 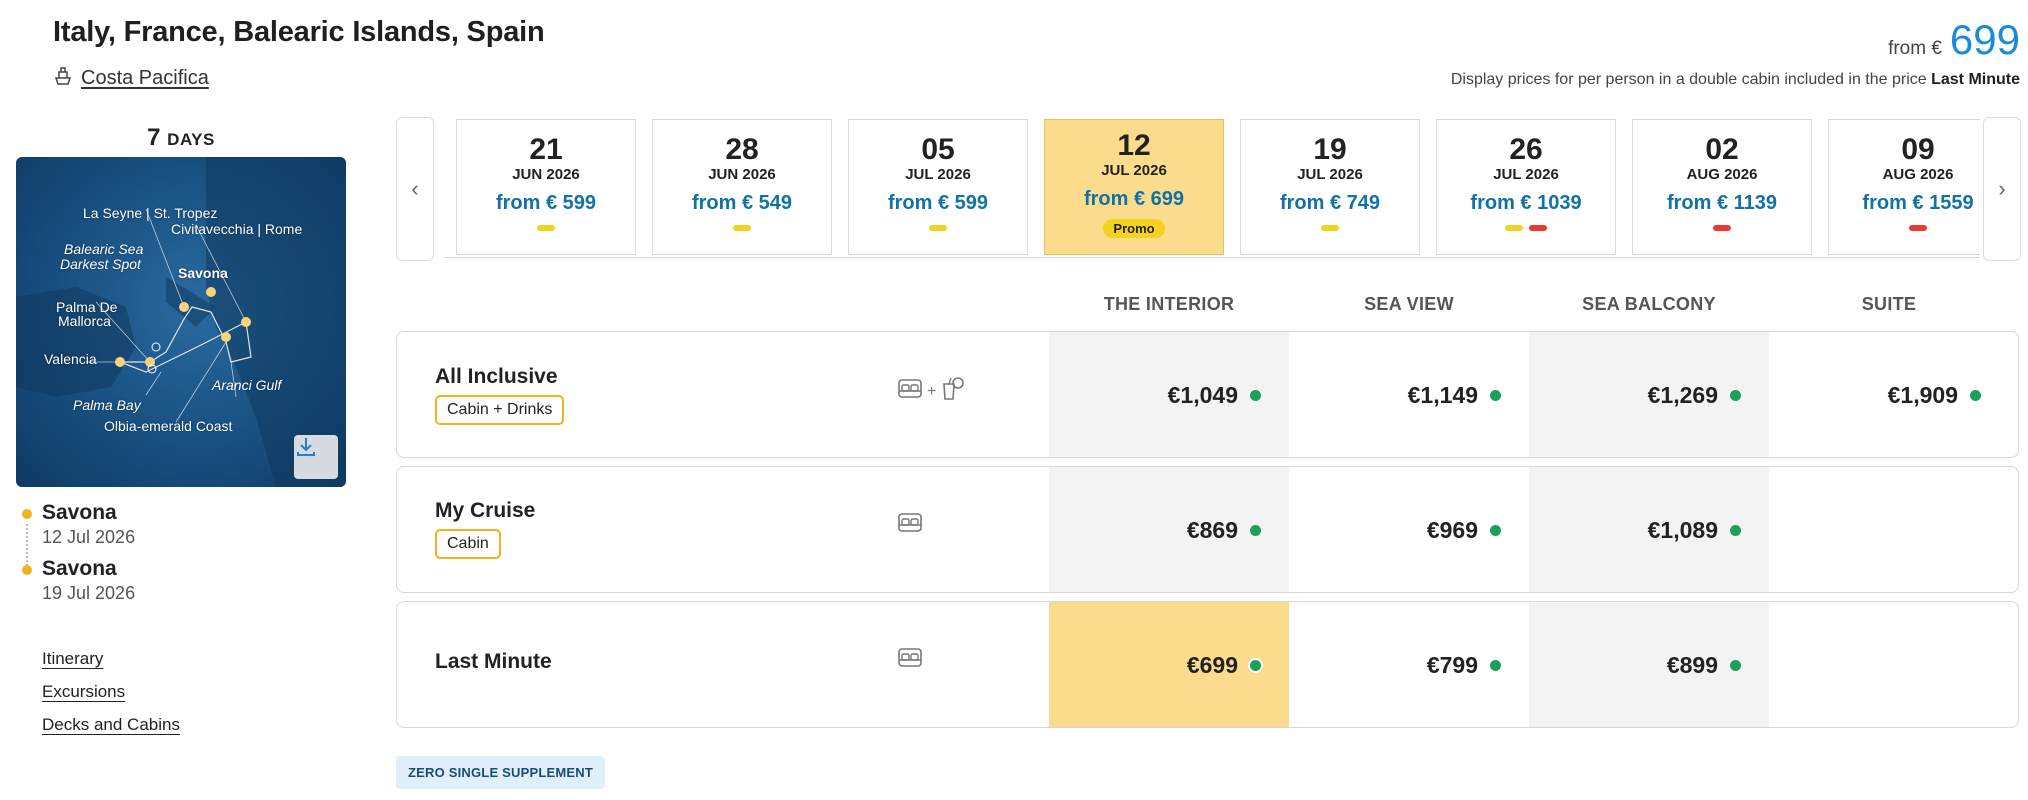 What do you see at coordinates (1649, 394) in the screenshot?
I see `price-cell-sea-balcony: €1,269` at bounding box center [1649, 394].